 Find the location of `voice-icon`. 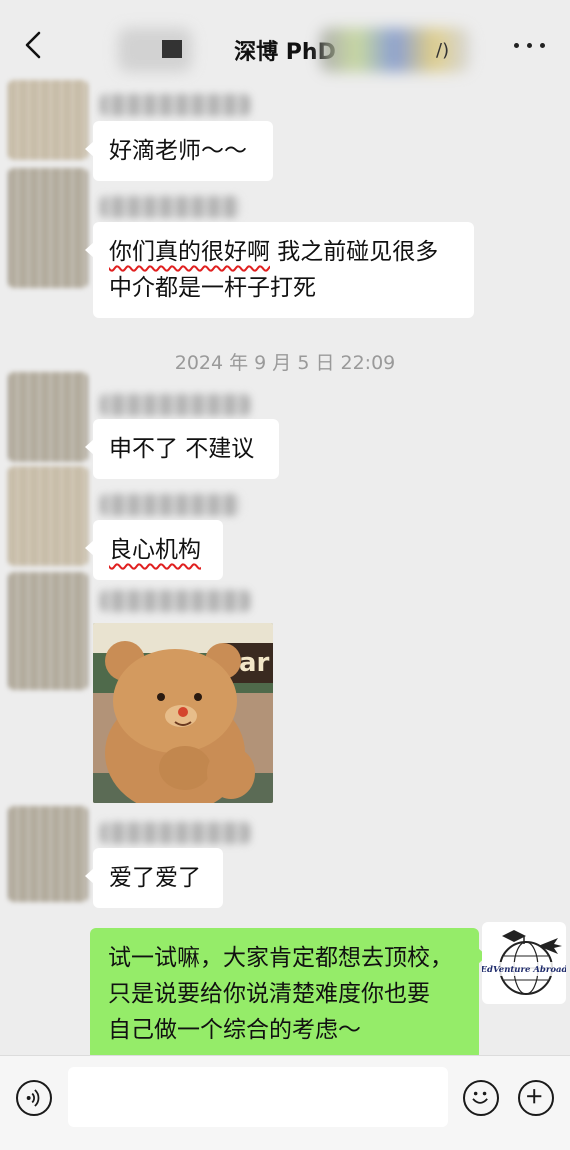

voice-icon is located at coordinates (34, 1098).